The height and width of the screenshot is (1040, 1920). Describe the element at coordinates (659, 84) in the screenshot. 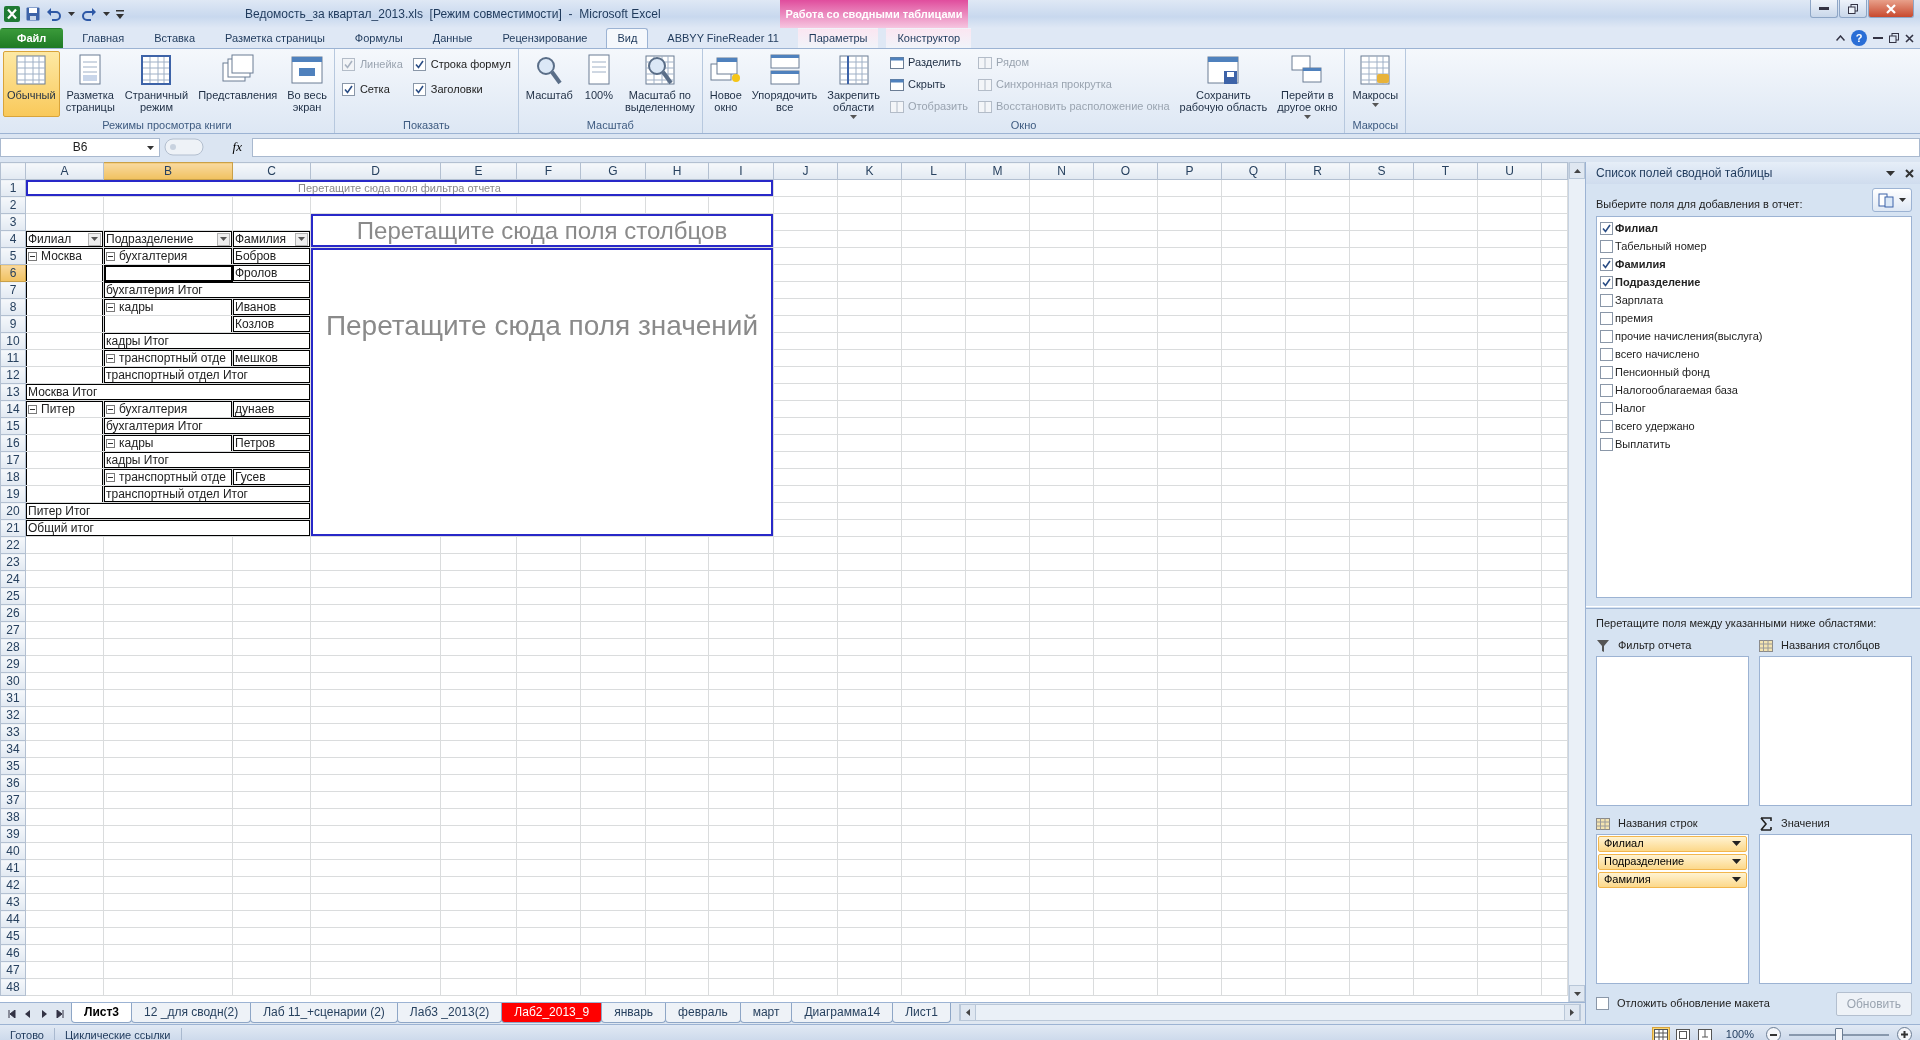

I see `ribbon-button: Масштаб по выделенному` at that location.